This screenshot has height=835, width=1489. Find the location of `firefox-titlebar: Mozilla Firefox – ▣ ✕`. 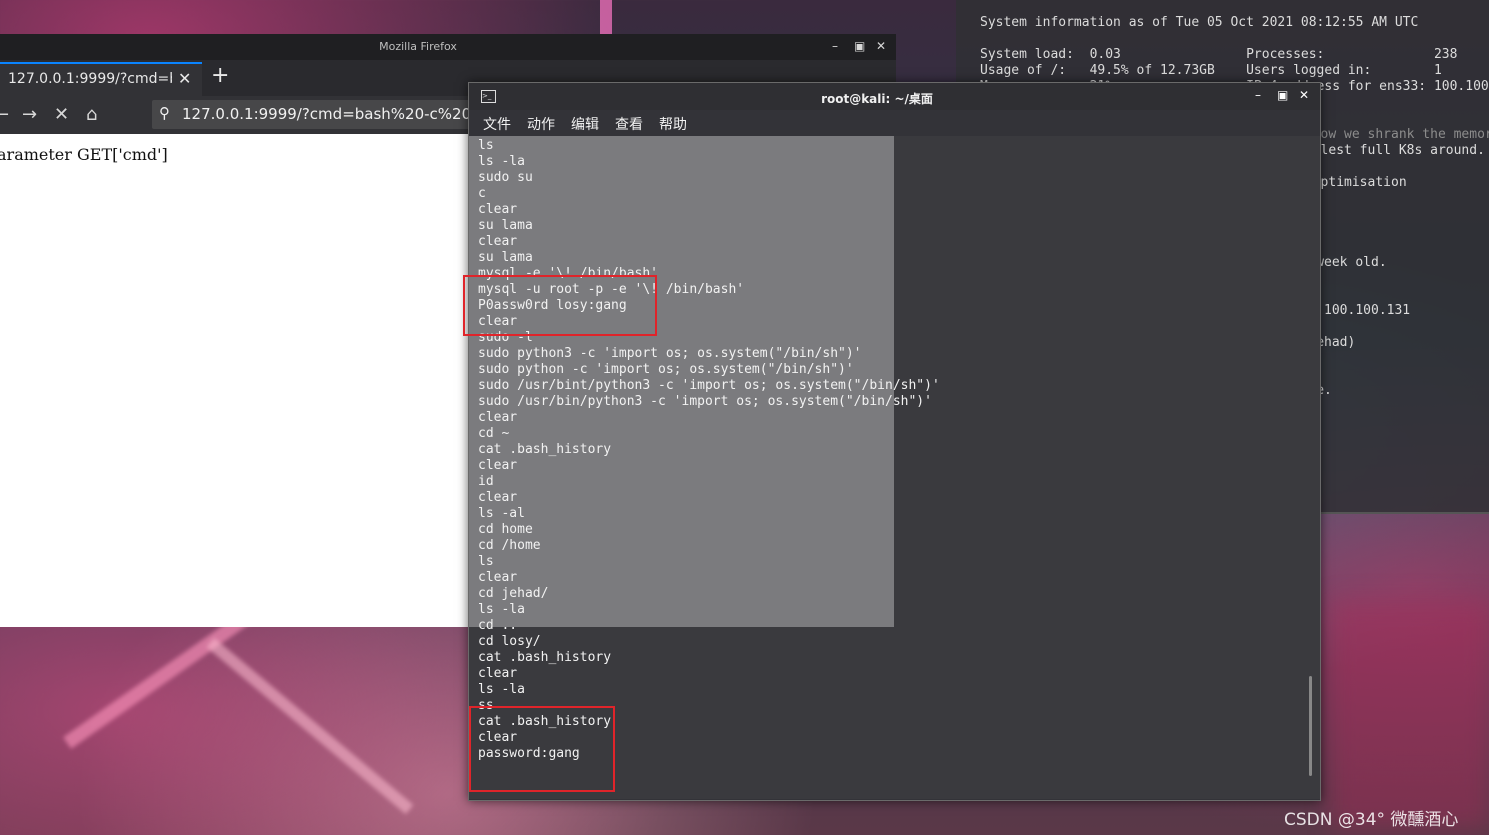

firefox-titlebar: Mozilla Firefox – ▣ ✕ is located at coordinates (448, 47).